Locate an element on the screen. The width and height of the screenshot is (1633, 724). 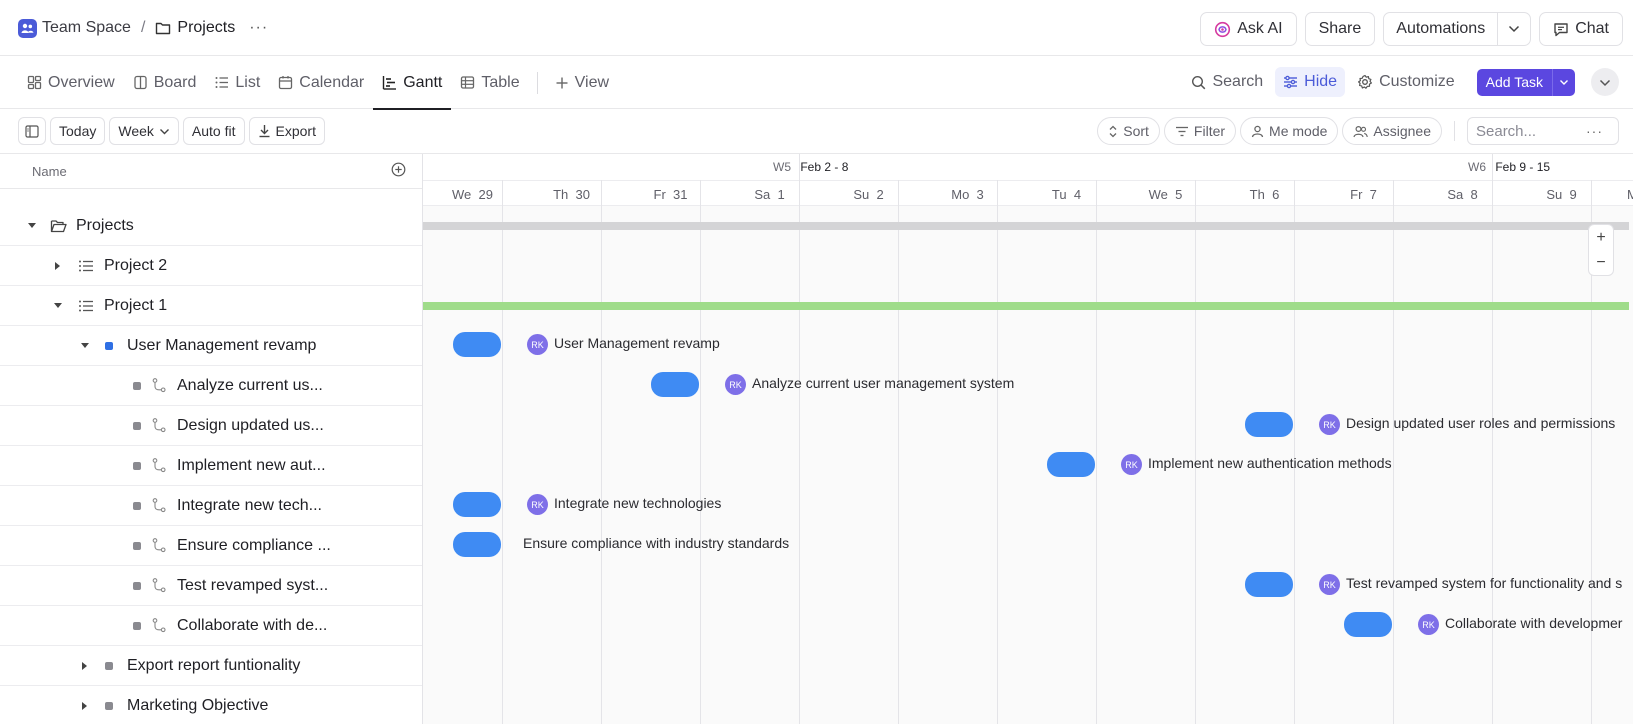
subtask-icon is located at coordinates (159, 505).